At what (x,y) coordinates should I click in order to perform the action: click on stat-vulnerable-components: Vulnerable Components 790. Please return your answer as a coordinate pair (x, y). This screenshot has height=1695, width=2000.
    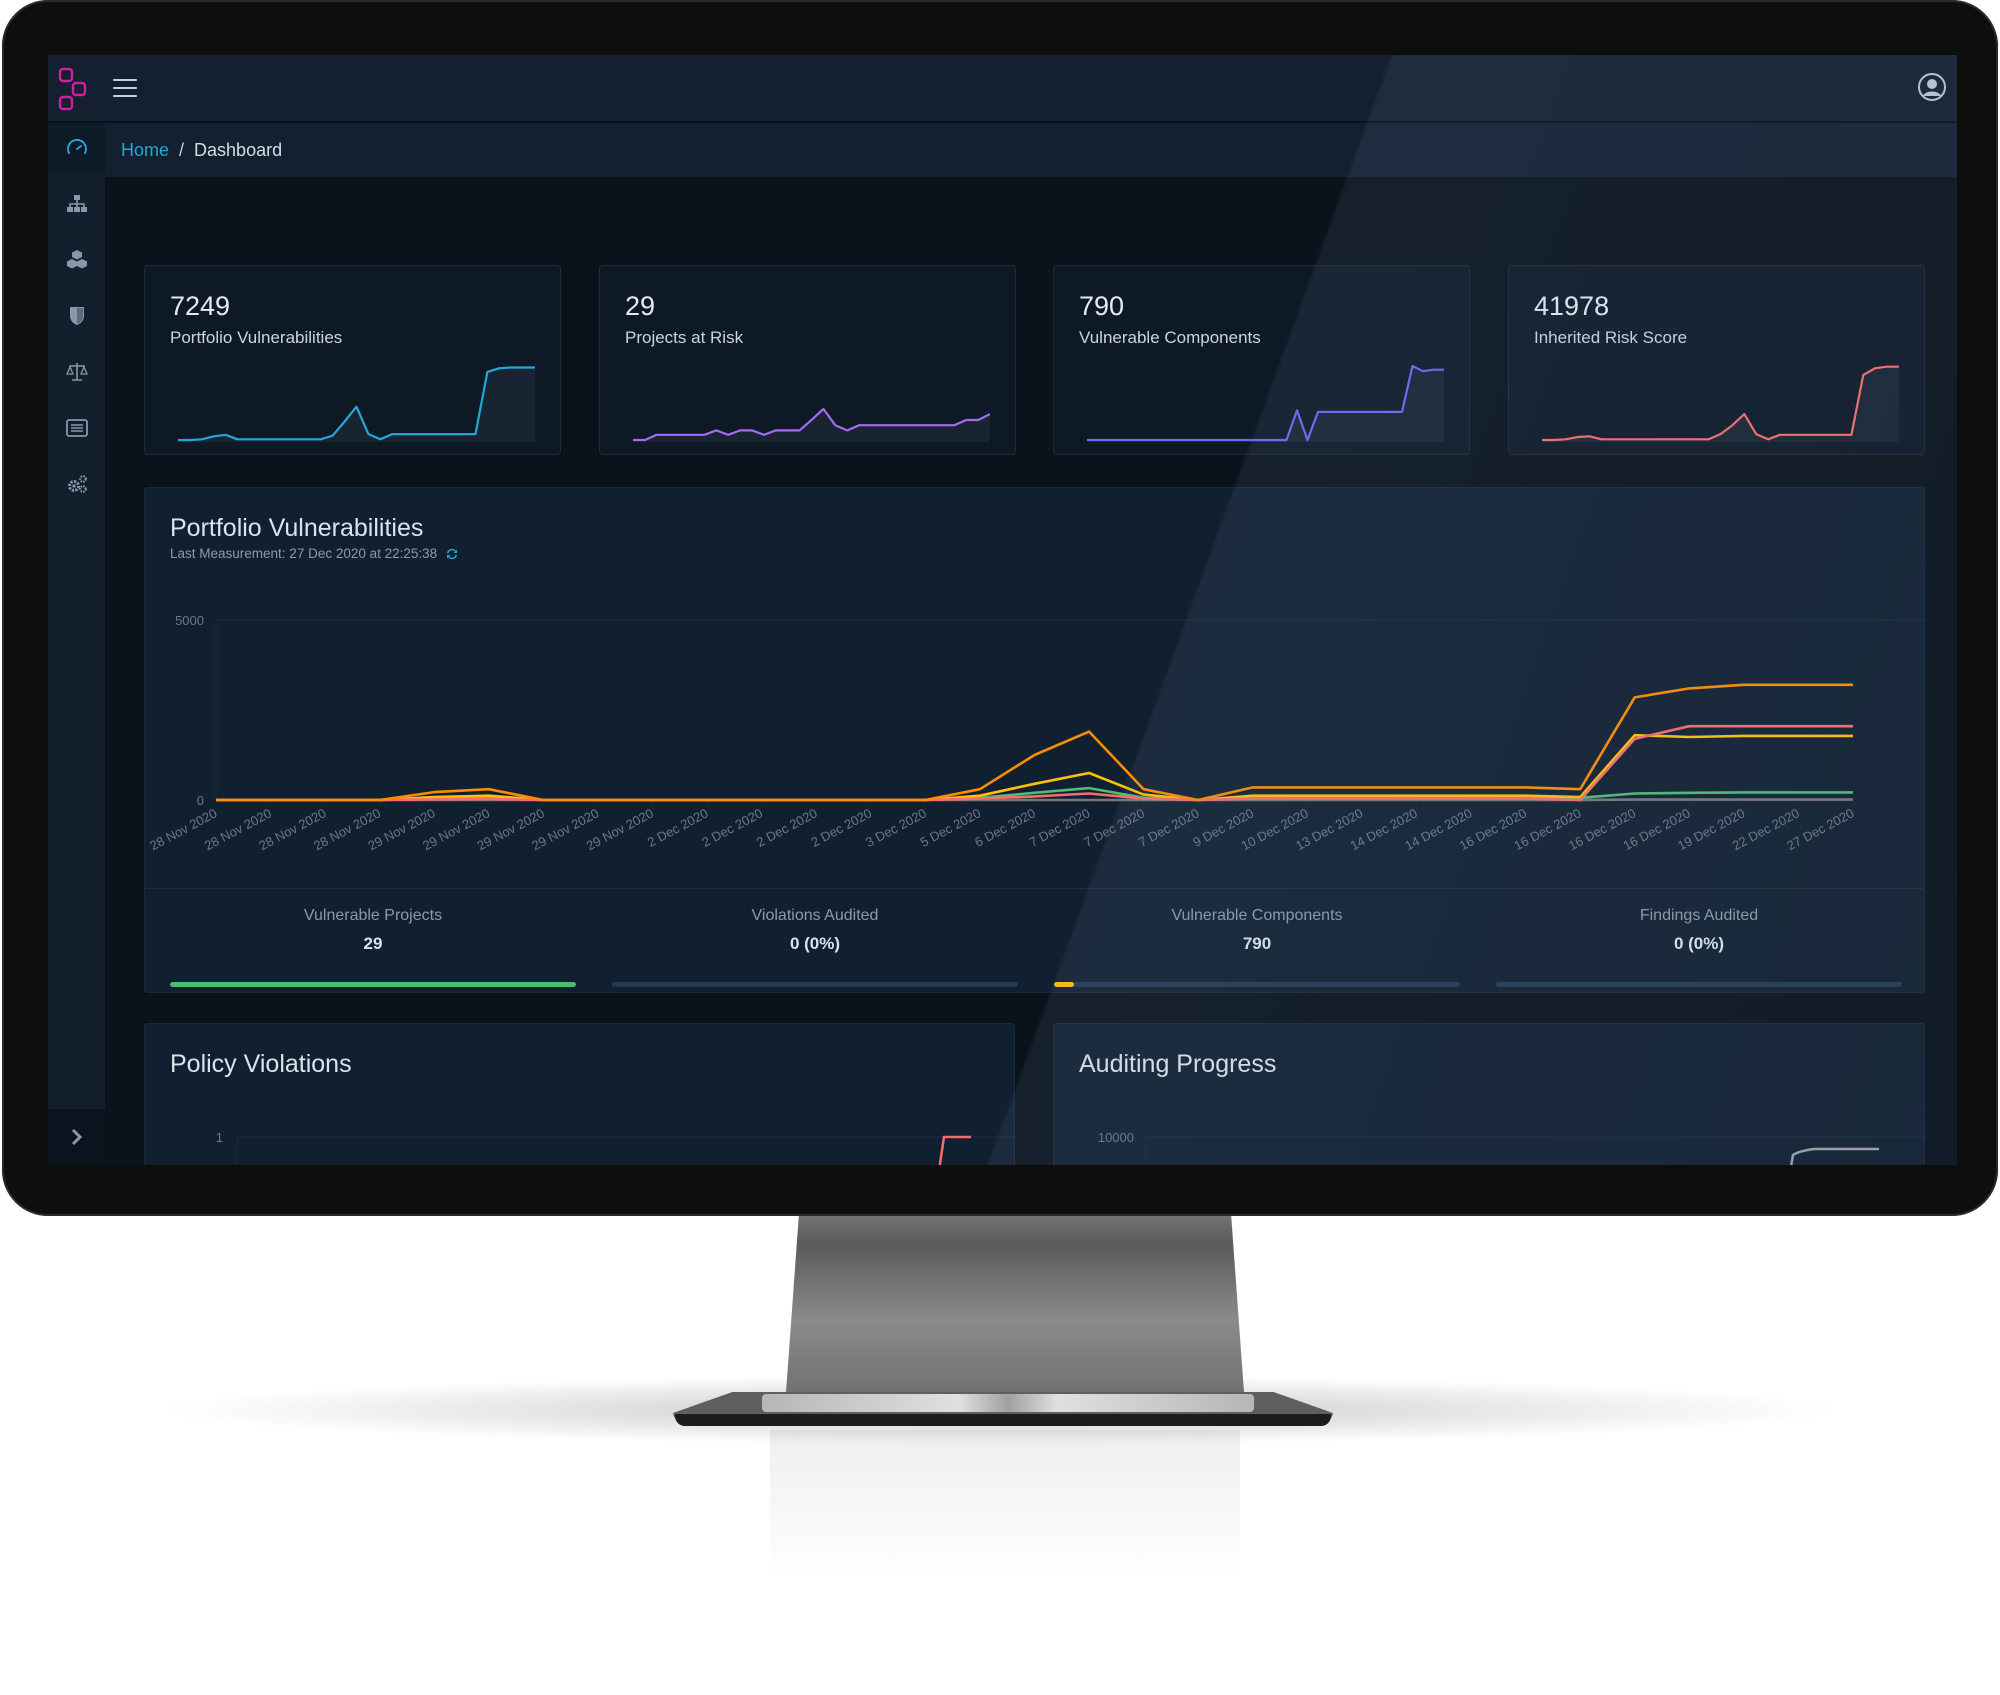
    Looking at the image, I should click on (1257, 947).